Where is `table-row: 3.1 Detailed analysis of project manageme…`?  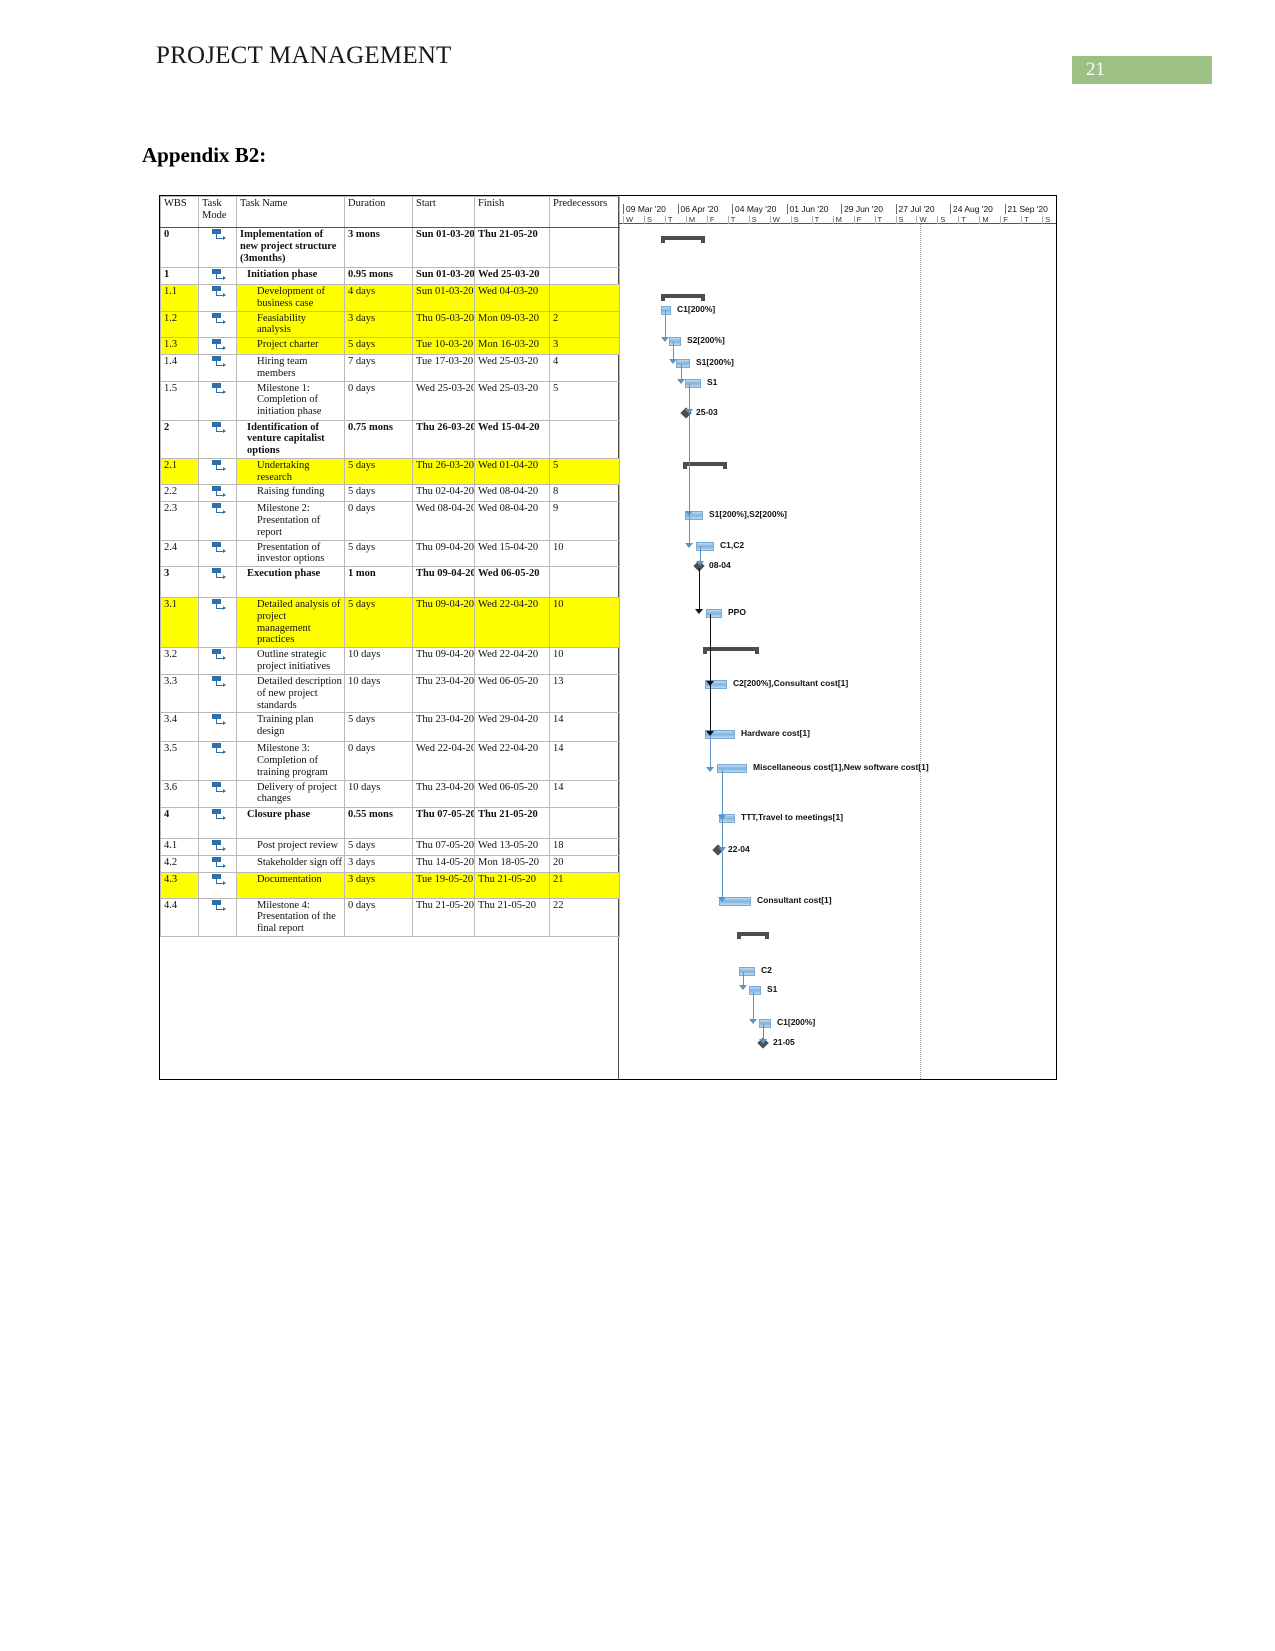
table-row: 3.1 Detailed analysis of project manageme… is located at coordinates (390, 622).